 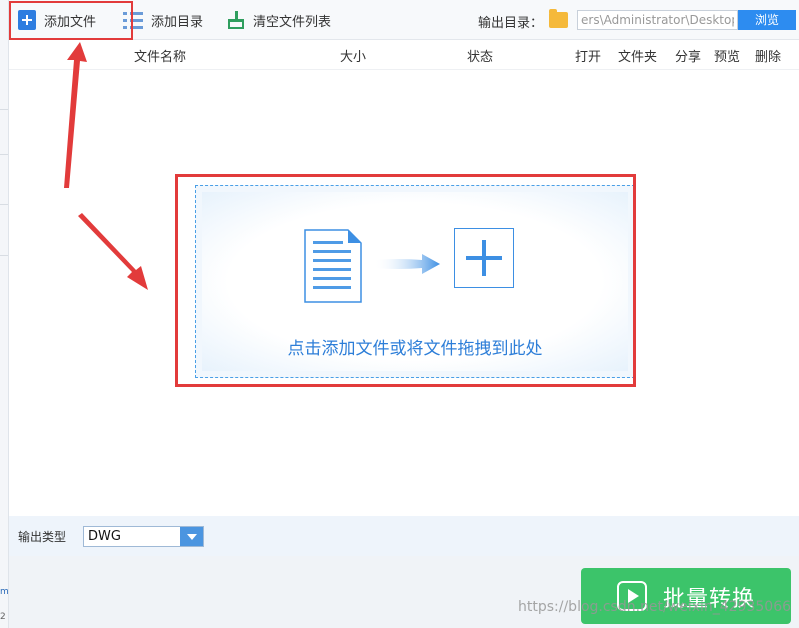 What do you see at coordinates (768, 57) in the screenshot?
I see `column-delete: 删除` at bounding box center [768, 57].